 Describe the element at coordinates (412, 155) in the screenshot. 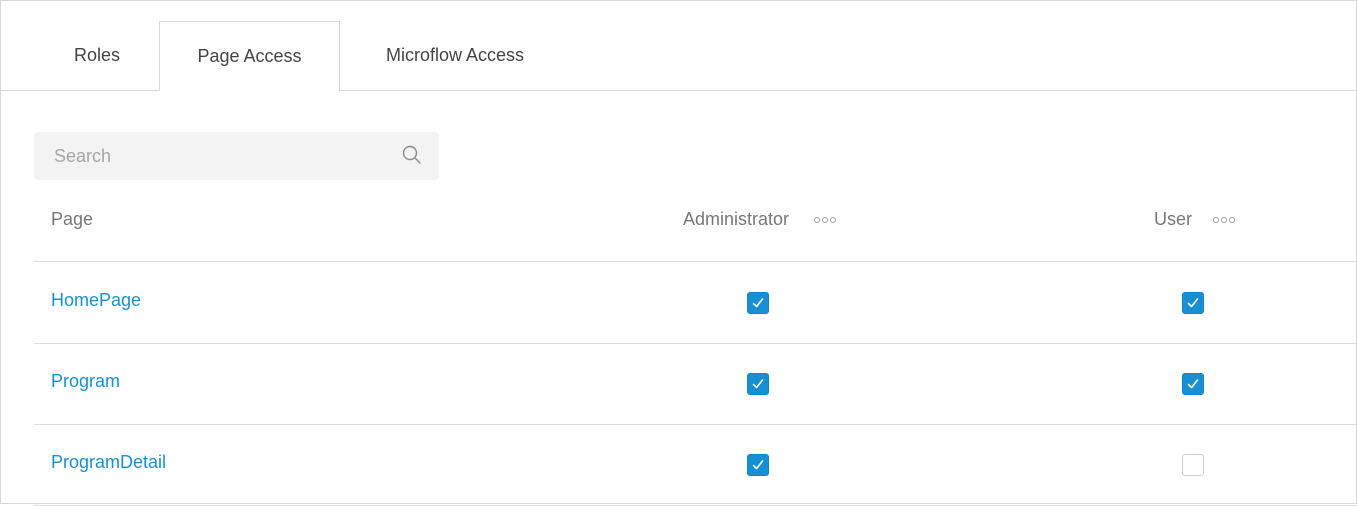

I see `search-icon` at that location.